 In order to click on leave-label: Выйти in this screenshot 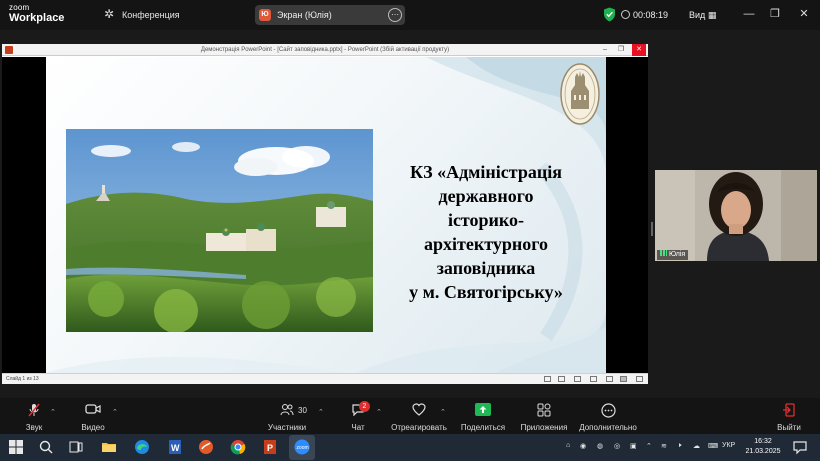, I will do `click(789, 427)`.